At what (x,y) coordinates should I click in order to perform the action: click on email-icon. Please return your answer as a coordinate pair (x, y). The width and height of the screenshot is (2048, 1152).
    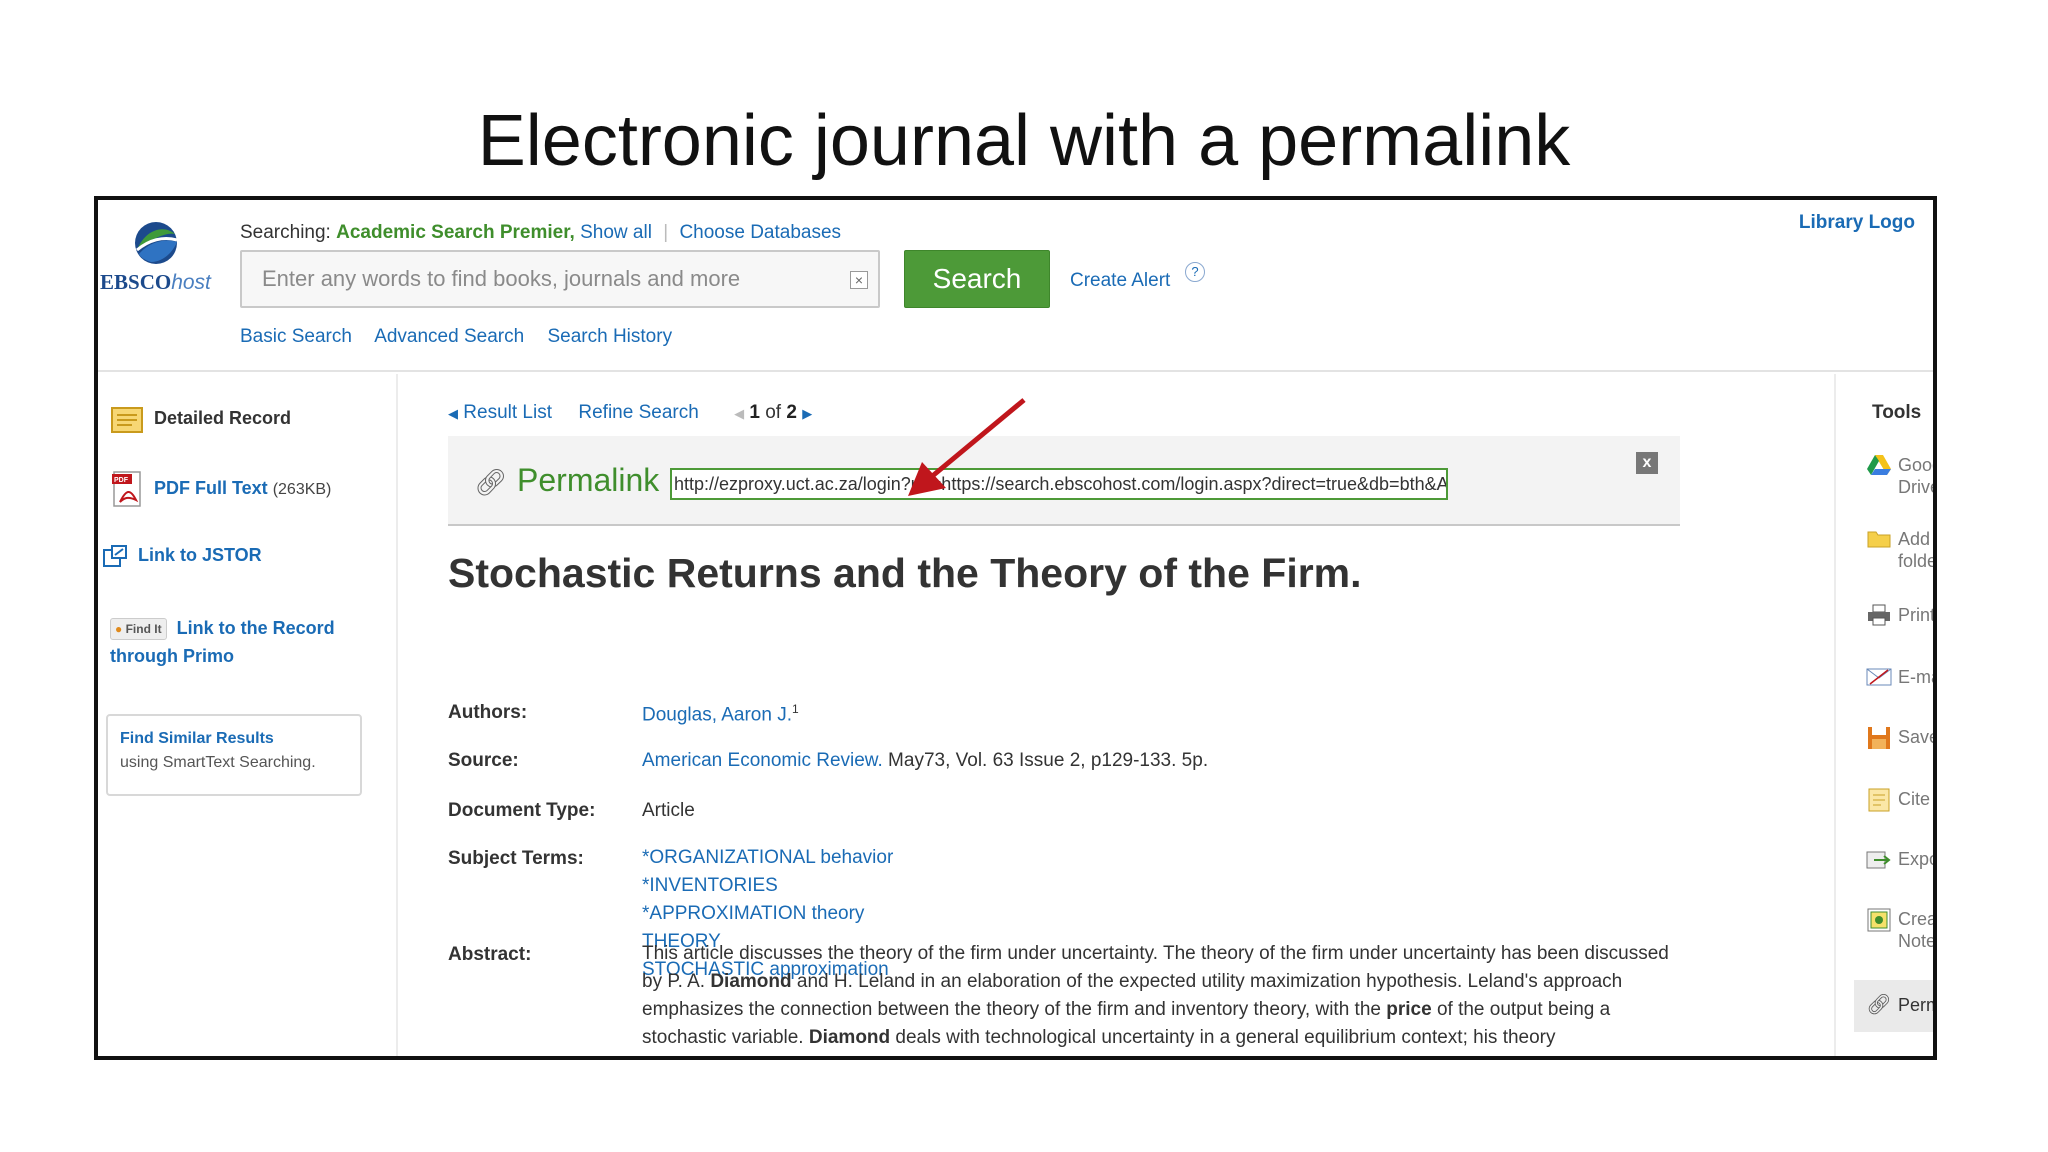
    Looking at the image, I should click on (1879, 678).